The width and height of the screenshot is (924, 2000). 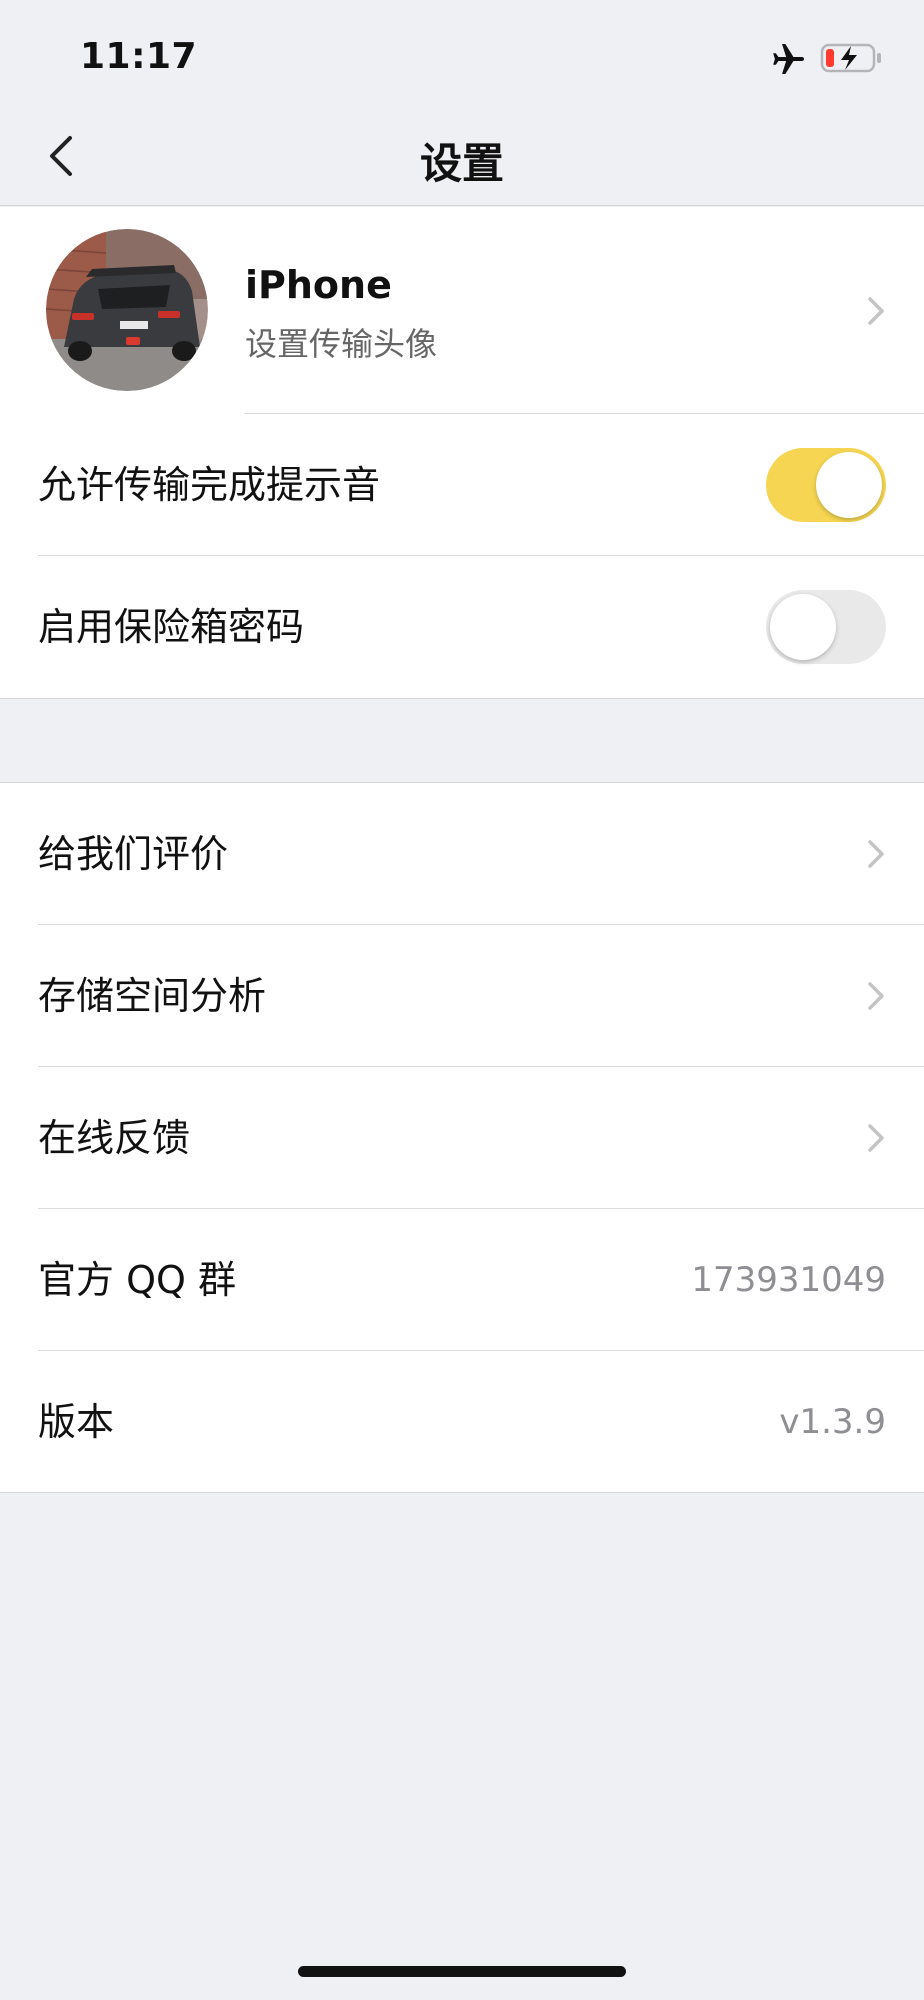 What do you see at coordinates (152, 996) in the screenshot?
I see `storage-analysis-label: 存储空间分析` at bounding box center [152, 996].